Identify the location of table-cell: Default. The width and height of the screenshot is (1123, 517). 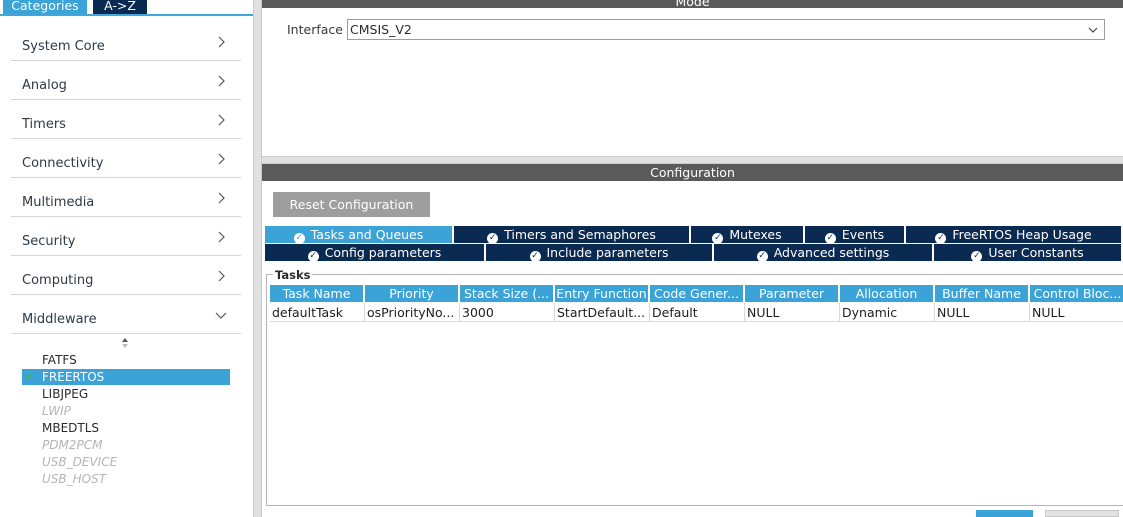
(697, 312).